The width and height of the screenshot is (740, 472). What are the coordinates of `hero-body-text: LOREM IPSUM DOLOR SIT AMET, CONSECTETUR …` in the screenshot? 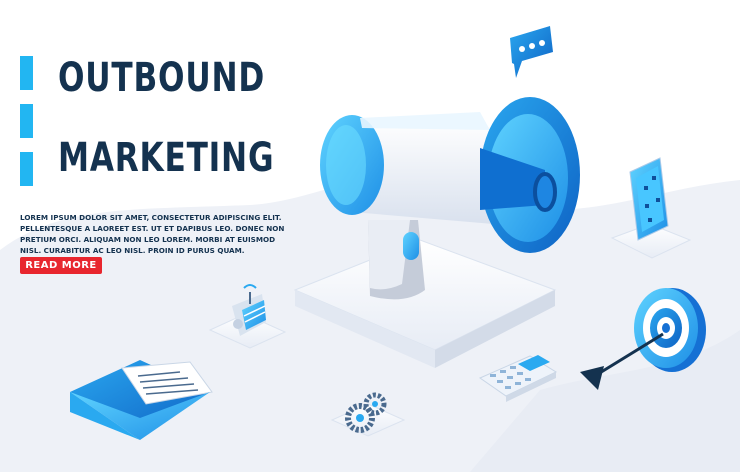 It's located at (152, 234).